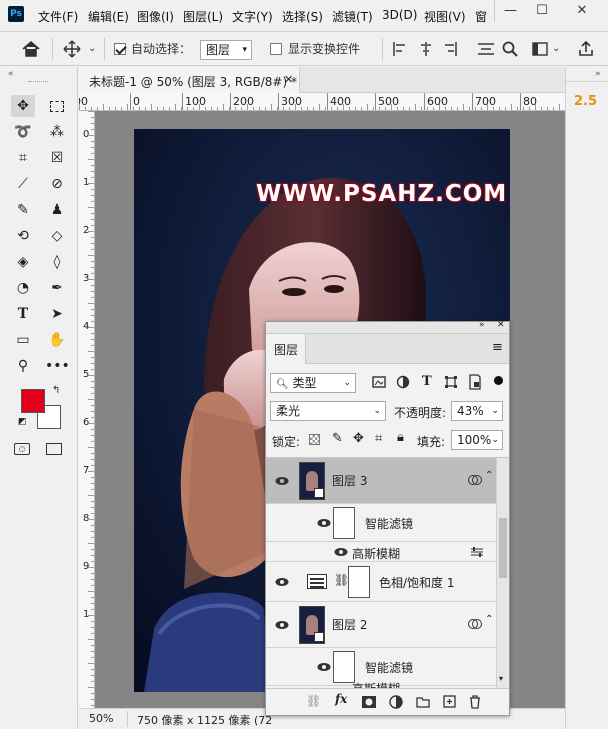  What do you see at coordinates (314, 439) in the screenshot?
I see `lock-transparent-icon` at bounding box center [314, 439].